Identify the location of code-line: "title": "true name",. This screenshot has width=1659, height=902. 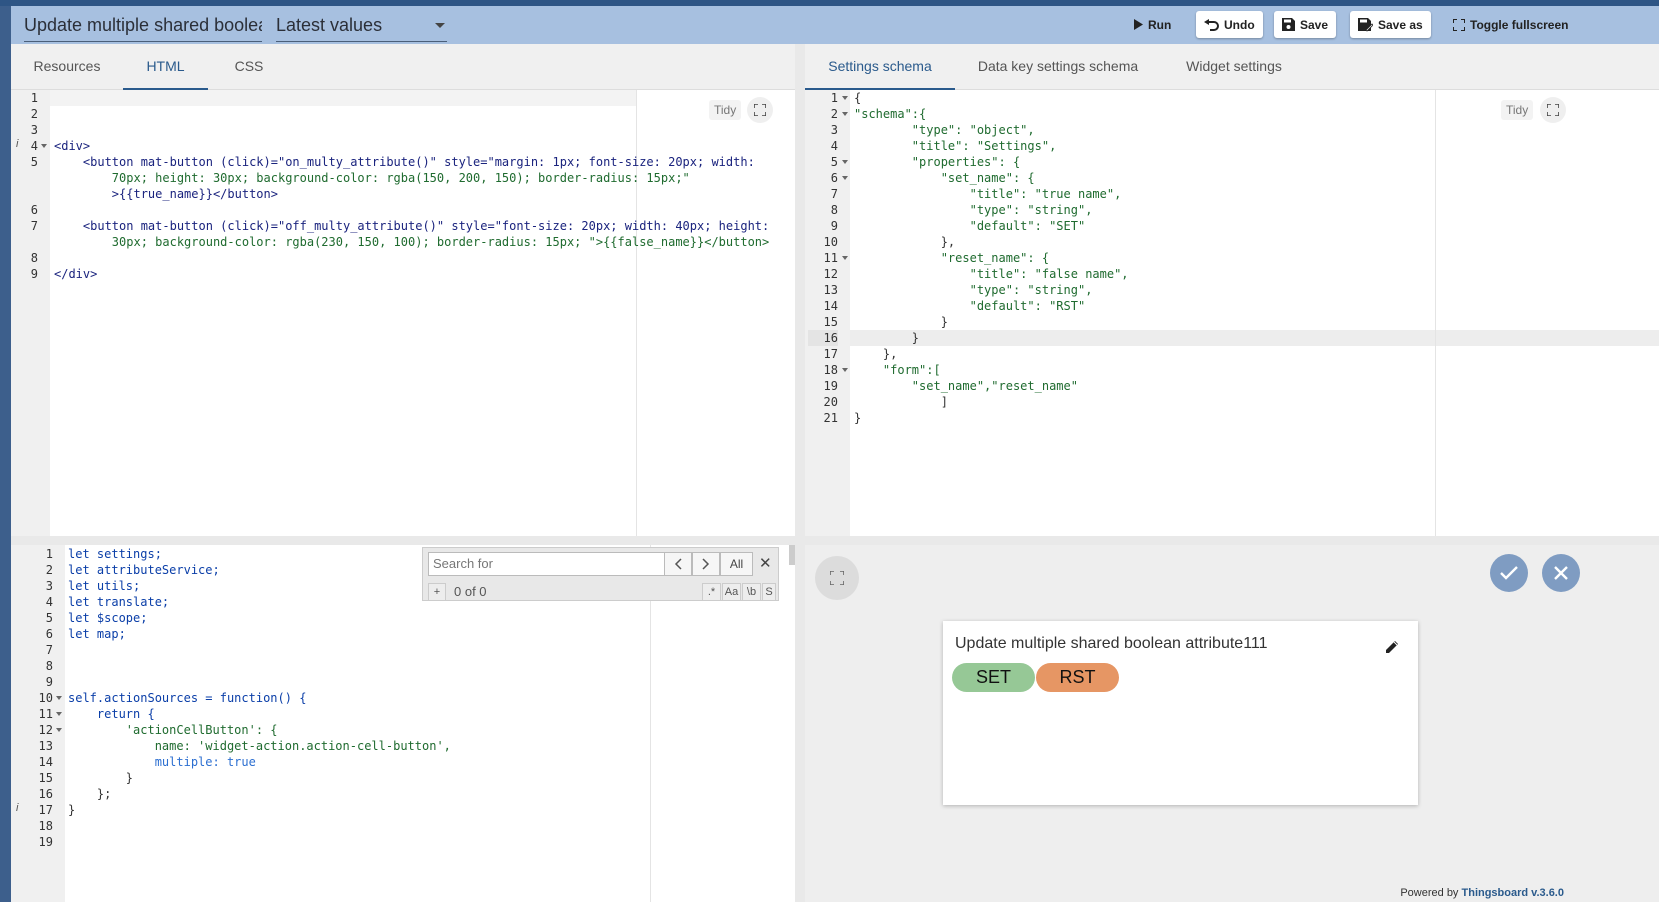
(988, 194).